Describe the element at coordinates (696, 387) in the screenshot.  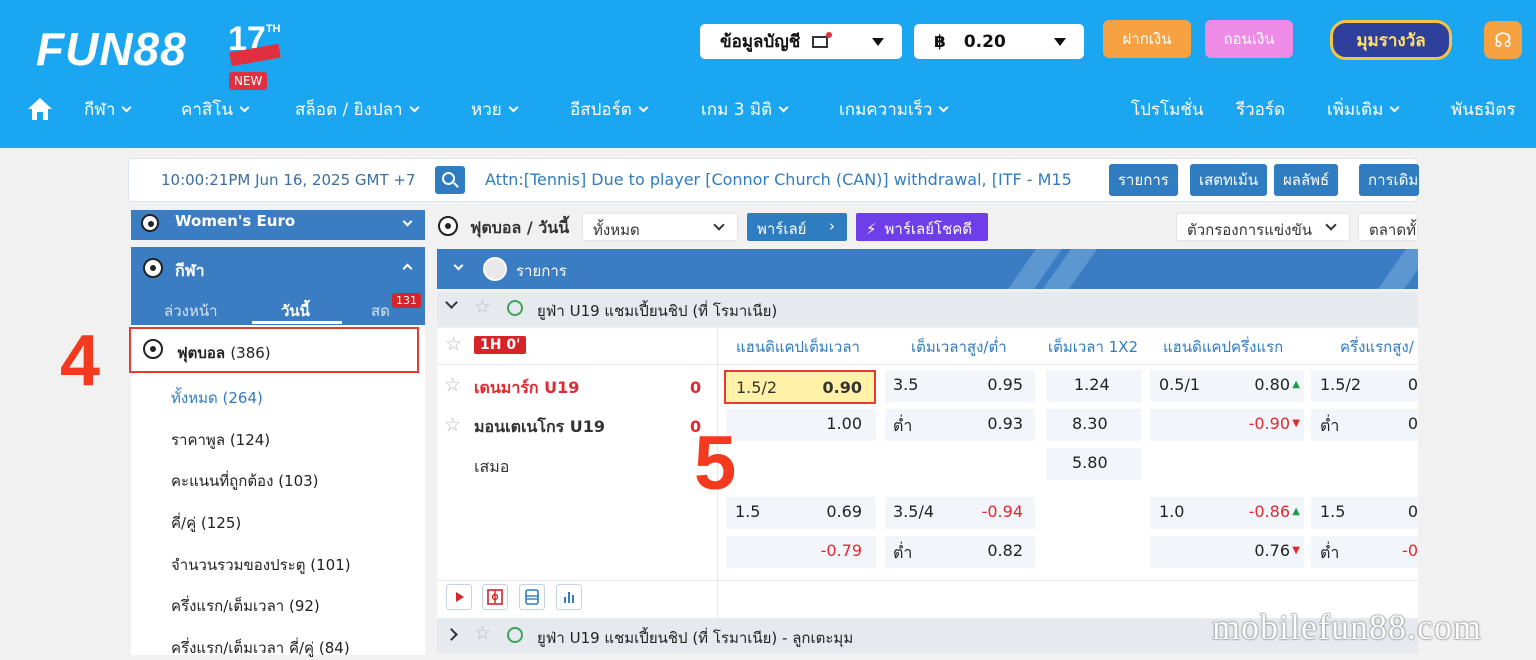
I see `home-score: 0` at that location.